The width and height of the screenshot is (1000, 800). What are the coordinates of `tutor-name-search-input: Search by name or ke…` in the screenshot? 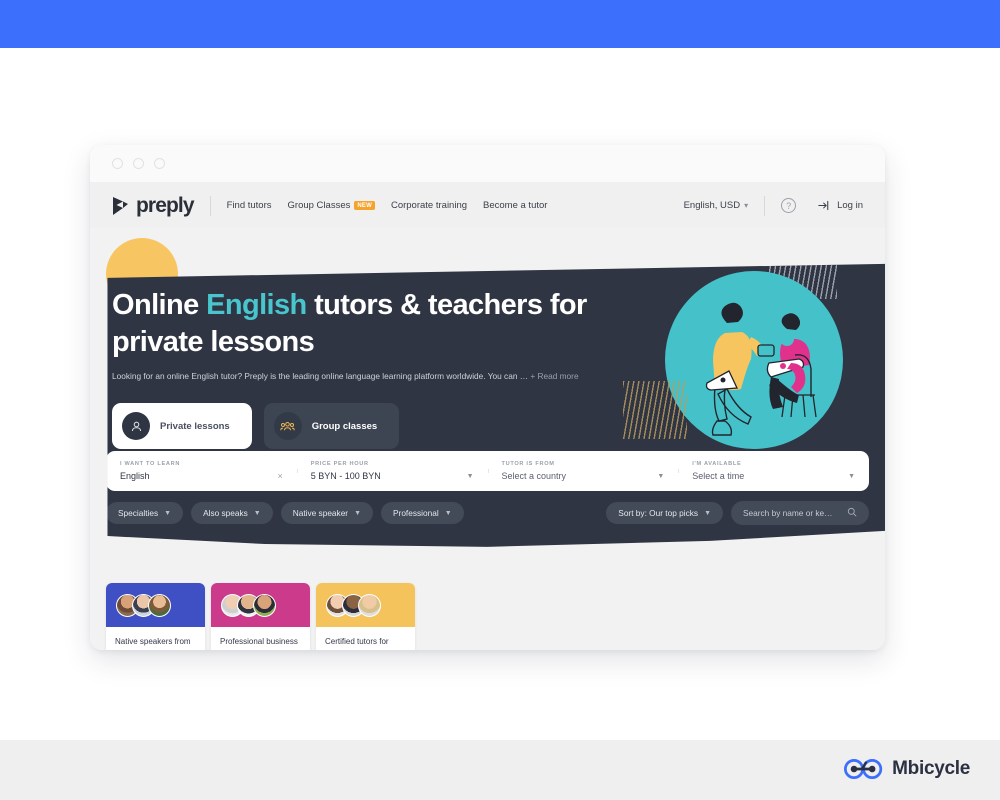 It's located at (800, 513).